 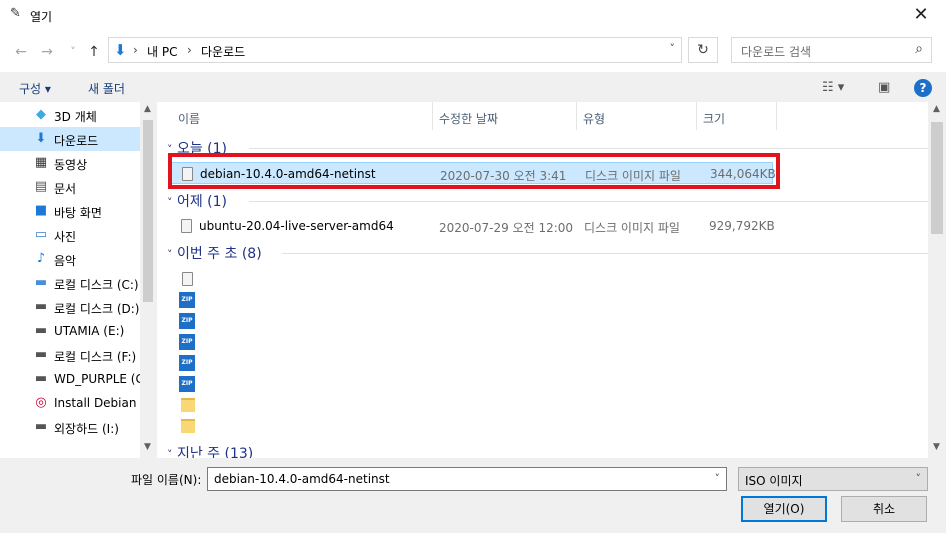 What do you see at coordinates (148, 211) in the screenshot?
I see `nav-pane-scroll-thumb` at bounding box center [148, 211].